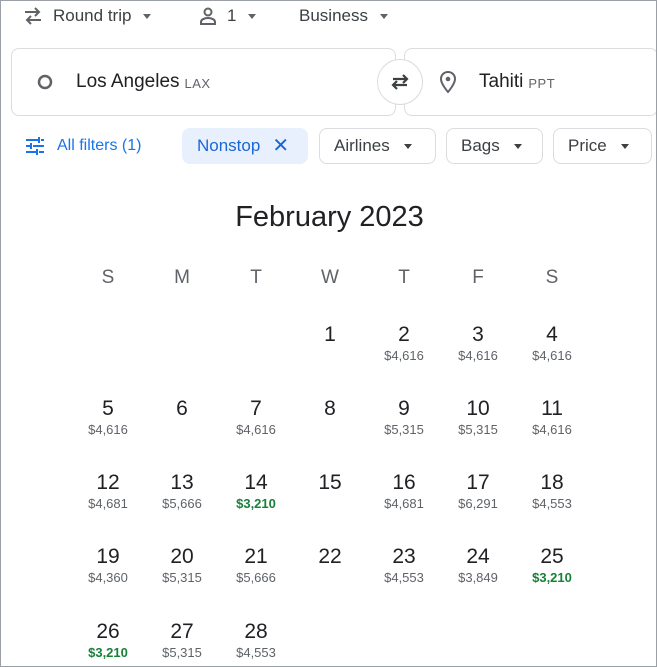 Image resolution: width=657 pixels, height=667 pixels. Describe the element at coordinates (478, 577) in the screenshot. I see `day-price: $3,849` at that location.